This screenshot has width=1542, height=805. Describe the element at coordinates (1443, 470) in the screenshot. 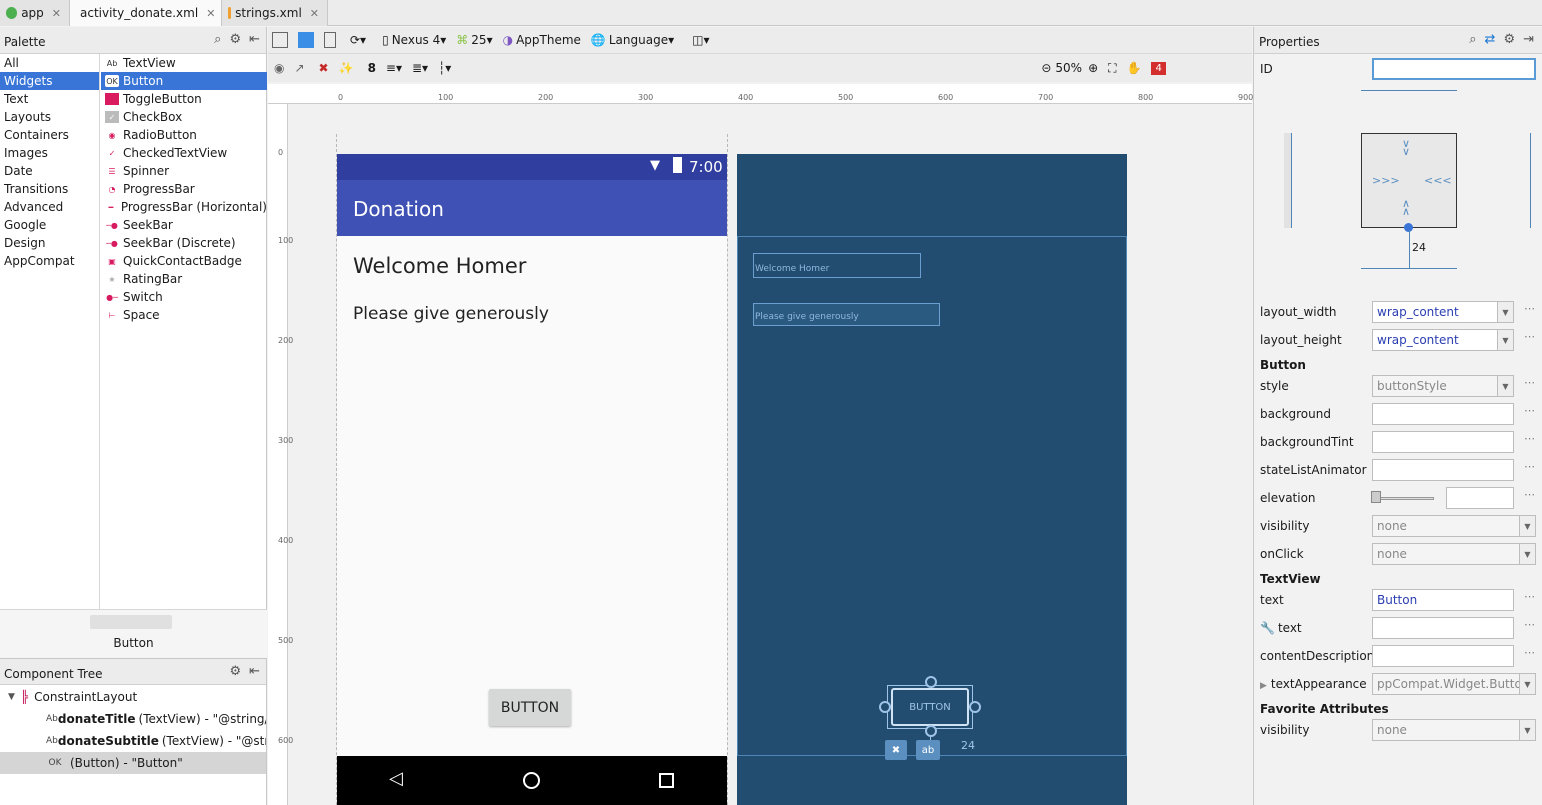

I see `state-list-animator-field` at that location.